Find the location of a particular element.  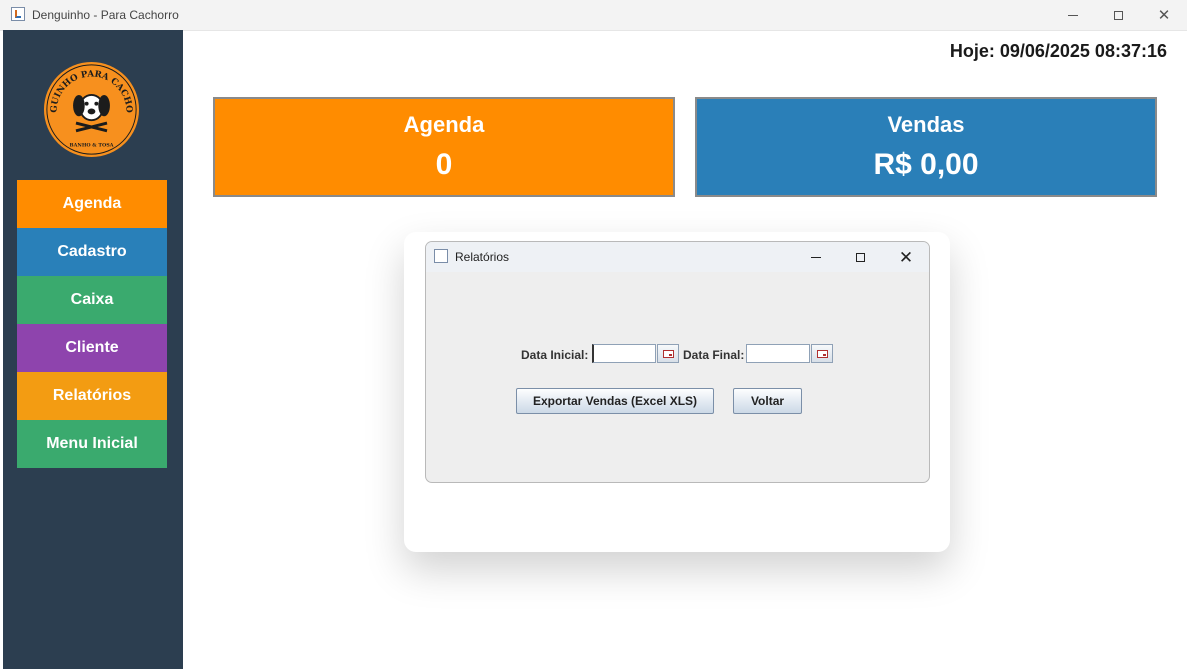

maximize-button is located at coordinates (1118, 15).